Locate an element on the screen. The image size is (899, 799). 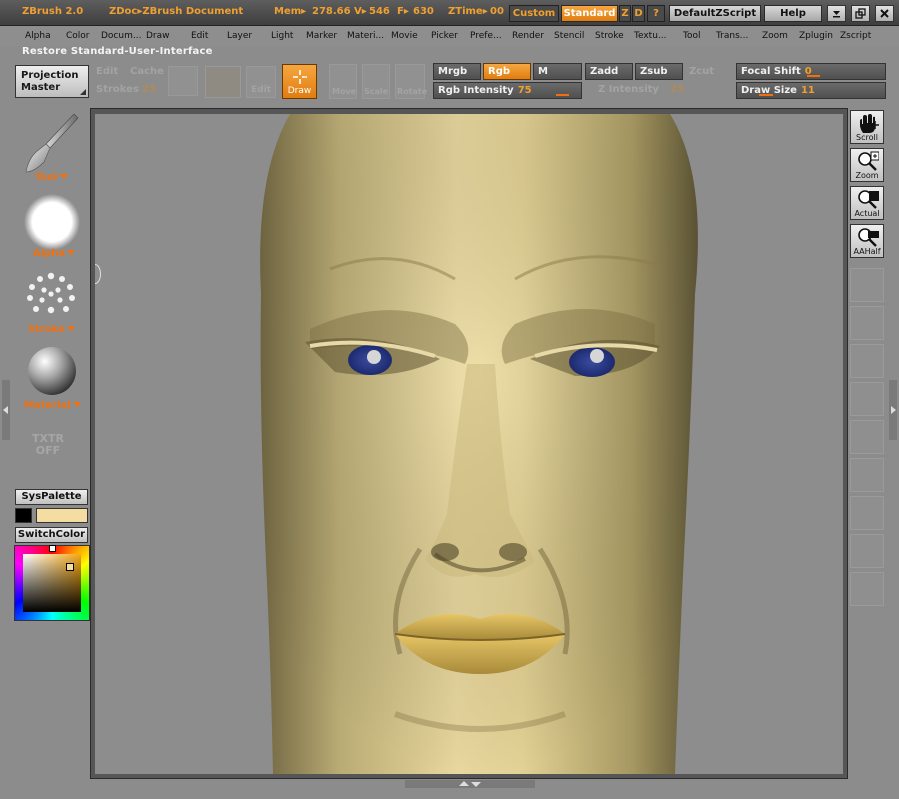
close-button is located at coordinates (884, 13).